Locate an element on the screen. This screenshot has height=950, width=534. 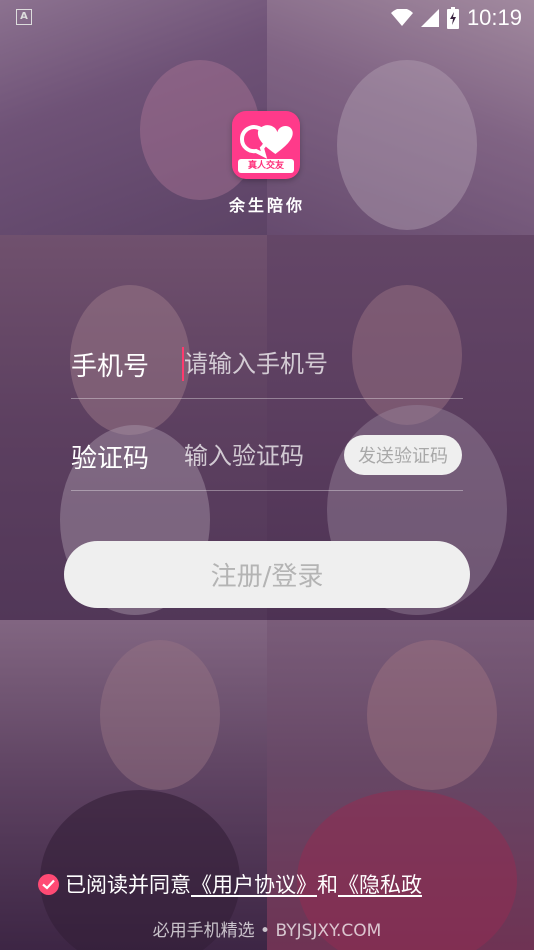
signal-icon is located at coordinates (429, 18).